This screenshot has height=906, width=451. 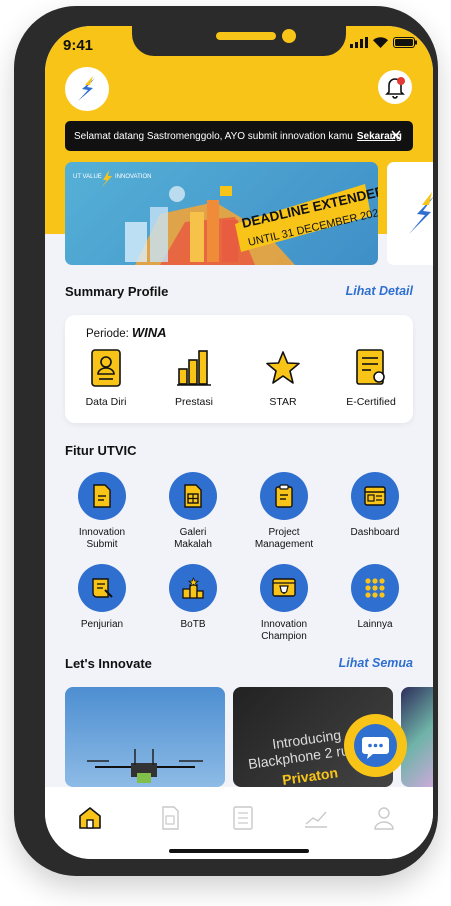 What do you see at coordinates (316, 818) in the screenshot?
I see `chart-icon` at bounding box center [316, 818].